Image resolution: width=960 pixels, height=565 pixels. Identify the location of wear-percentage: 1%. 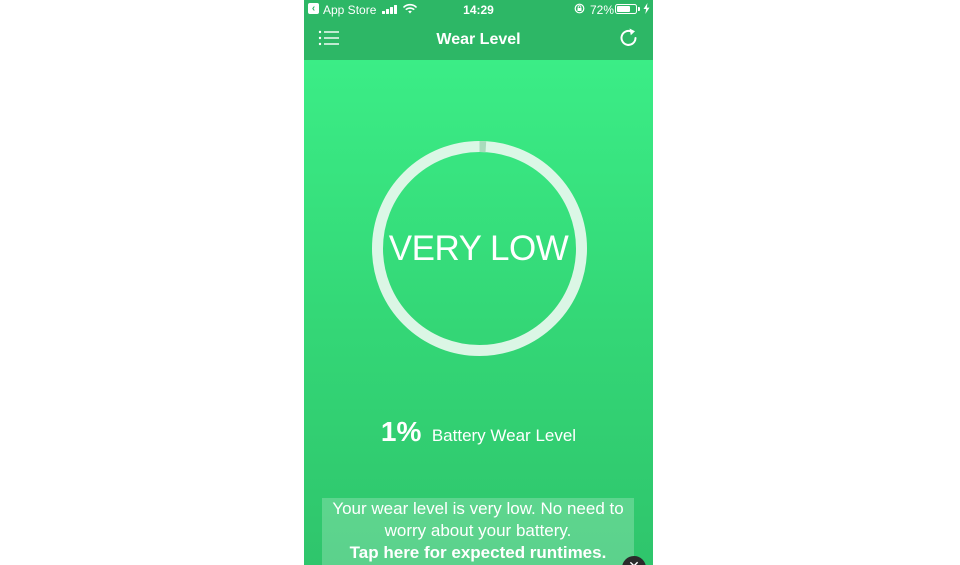
(401, 431).